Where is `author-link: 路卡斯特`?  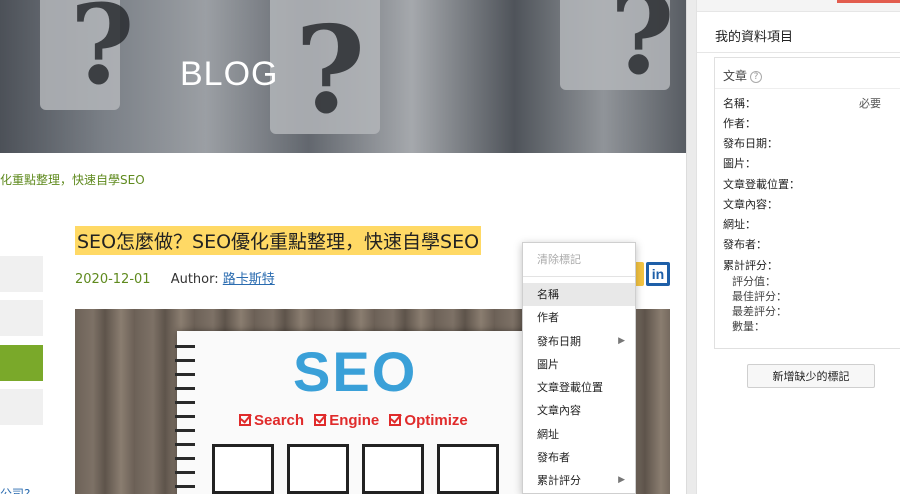 author-link: 路卡斯特 is located at coordinates (249, 279).